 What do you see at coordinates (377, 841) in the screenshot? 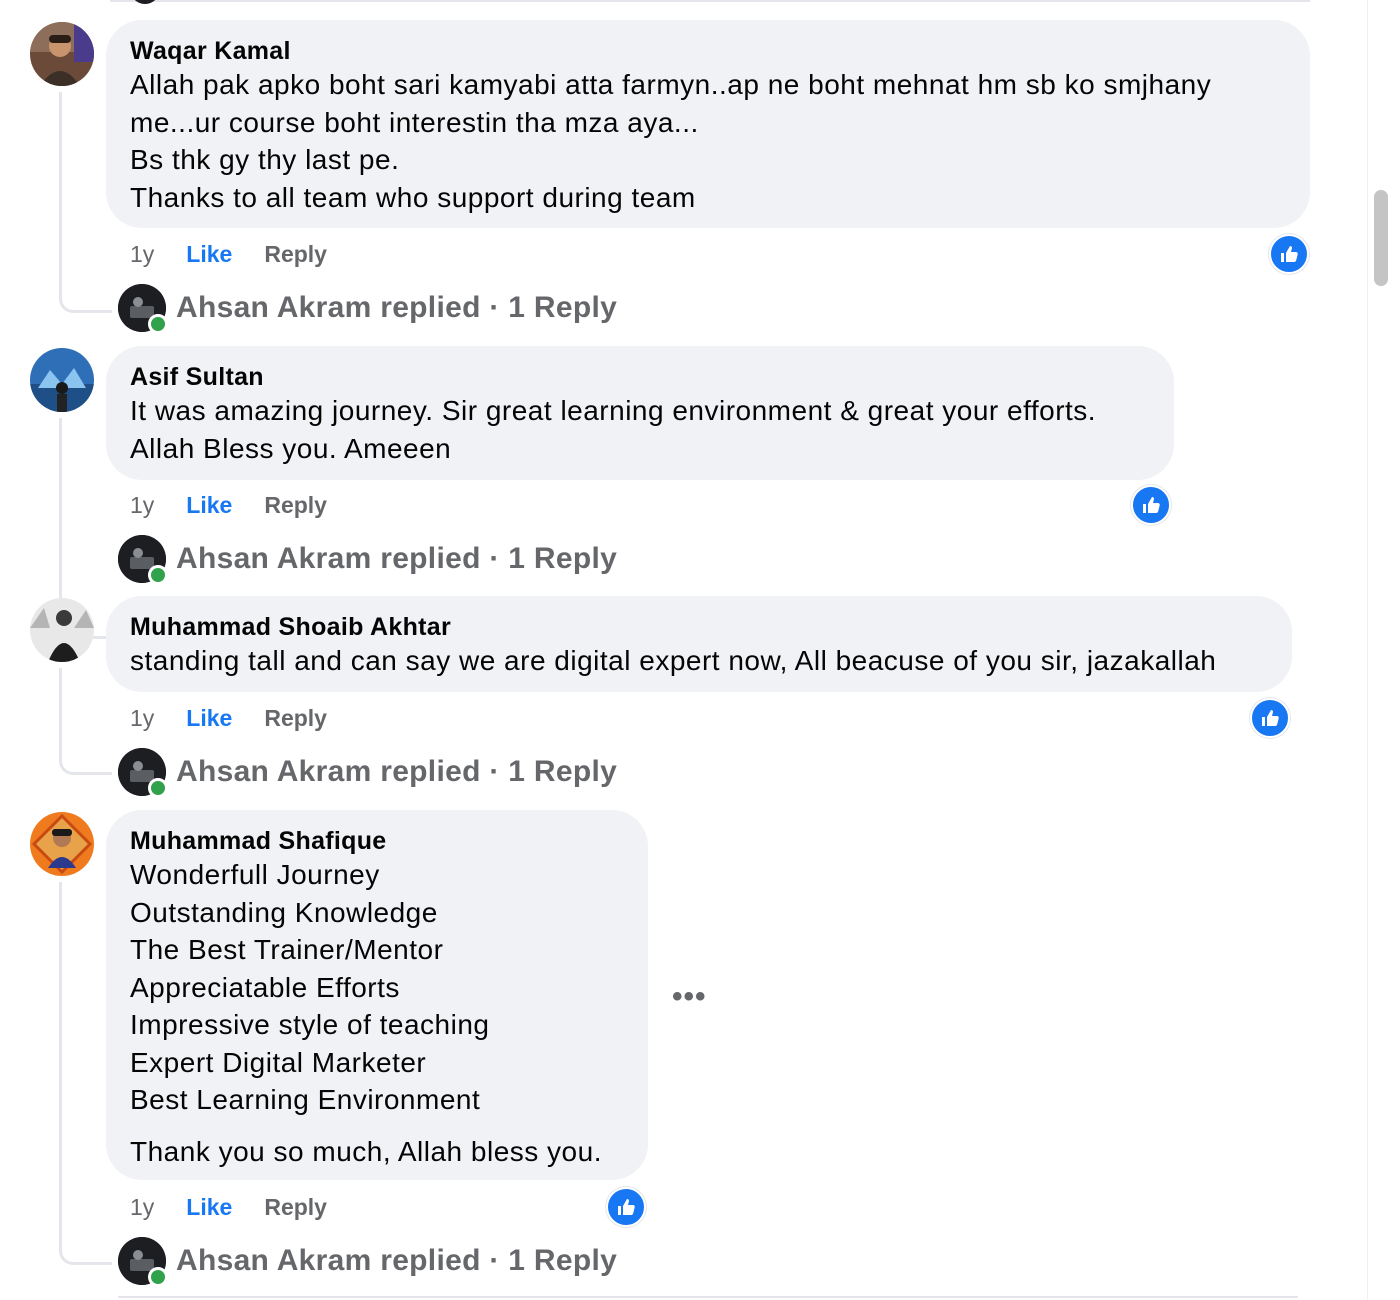
I see `comment-author: Muhammad Shafique` at bounding box center [377, 841].